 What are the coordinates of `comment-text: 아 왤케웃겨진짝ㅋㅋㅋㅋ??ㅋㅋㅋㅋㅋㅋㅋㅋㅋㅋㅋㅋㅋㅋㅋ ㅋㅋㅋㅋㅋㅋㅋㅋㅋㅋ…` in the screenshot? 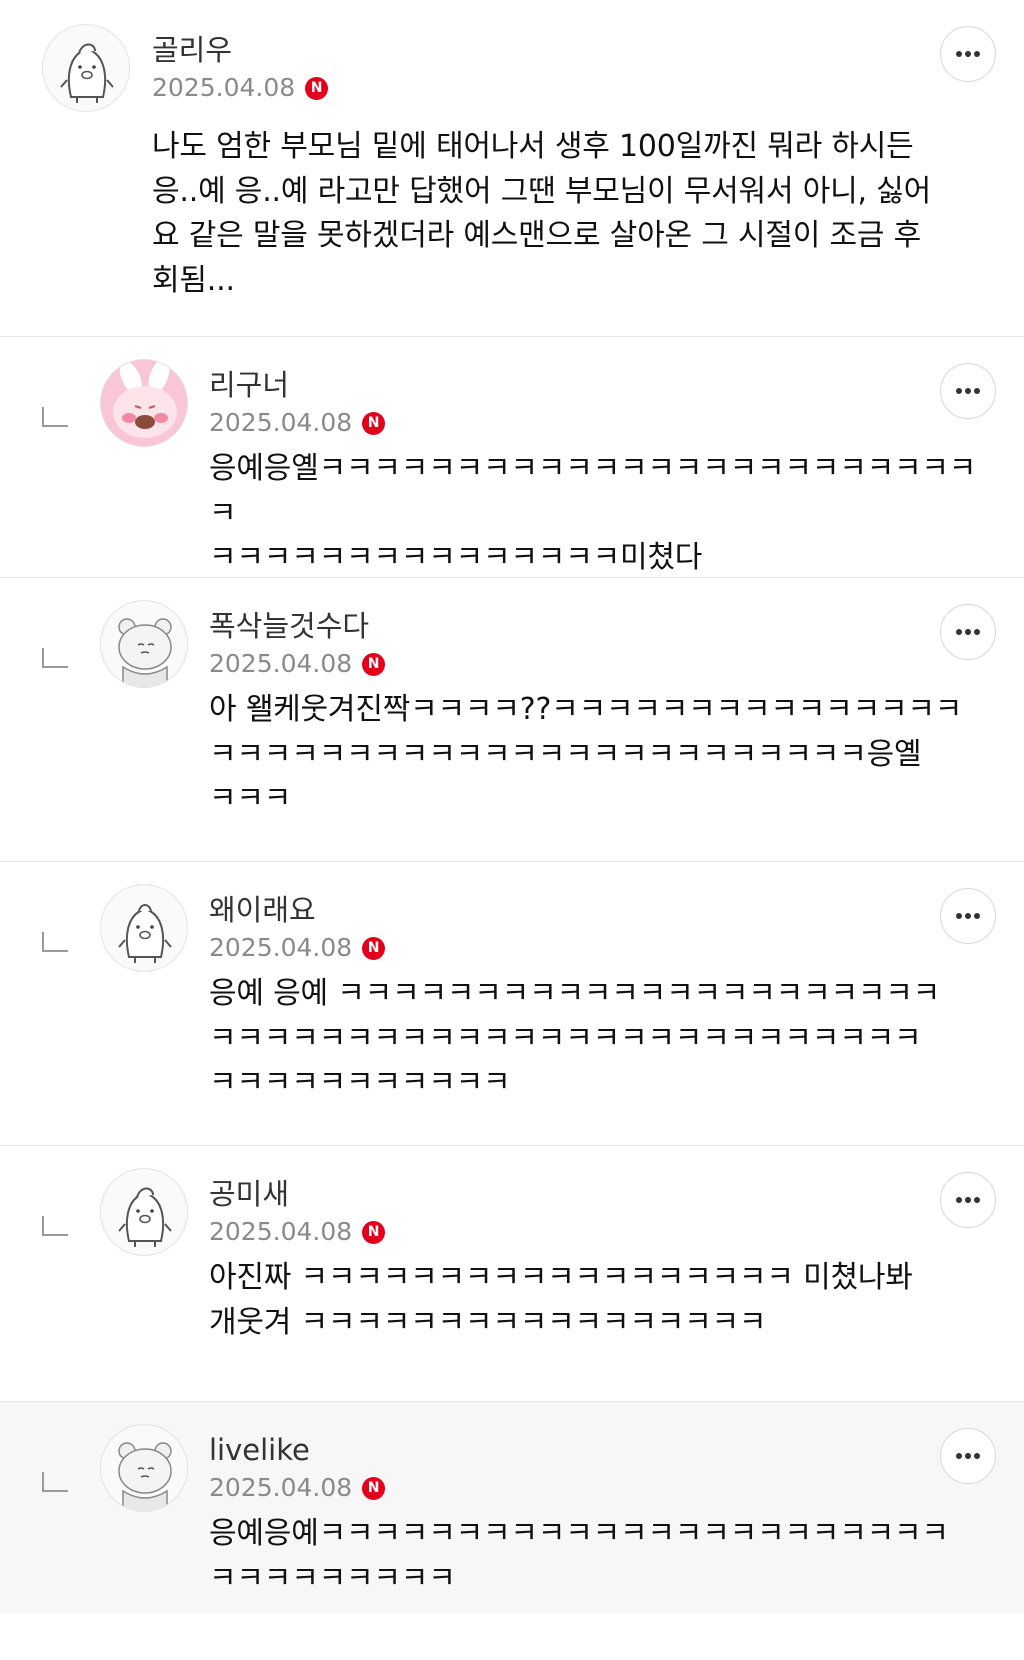 It's located at (586, 754).